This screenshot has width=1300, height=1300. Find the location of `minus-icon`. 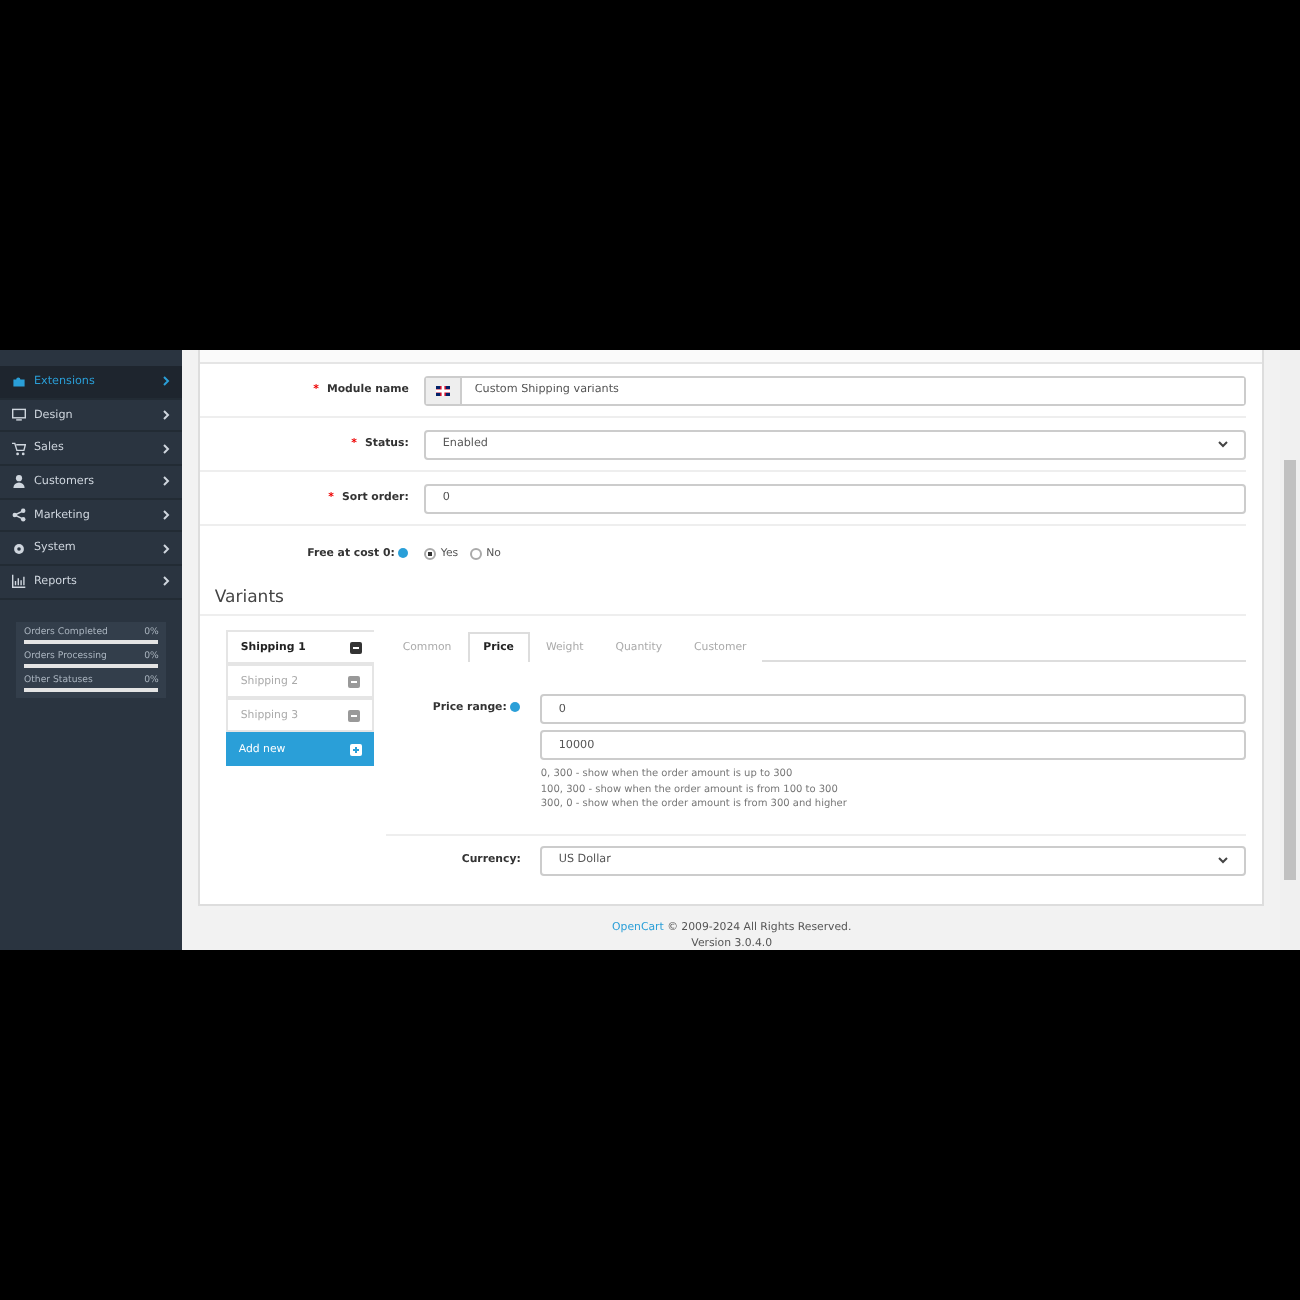

minus-icon is located at coordinates (356, 647).